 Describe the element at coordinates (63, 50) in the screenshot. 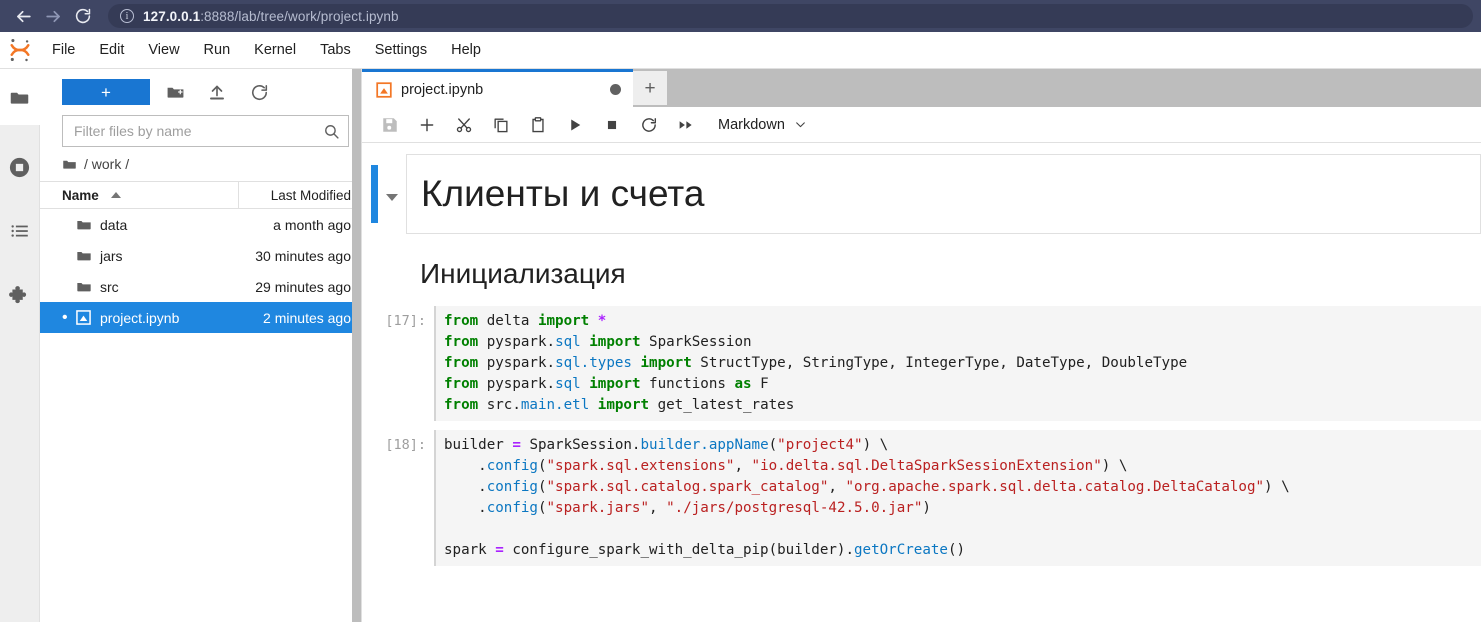

I see `menu-file: File` at that location.